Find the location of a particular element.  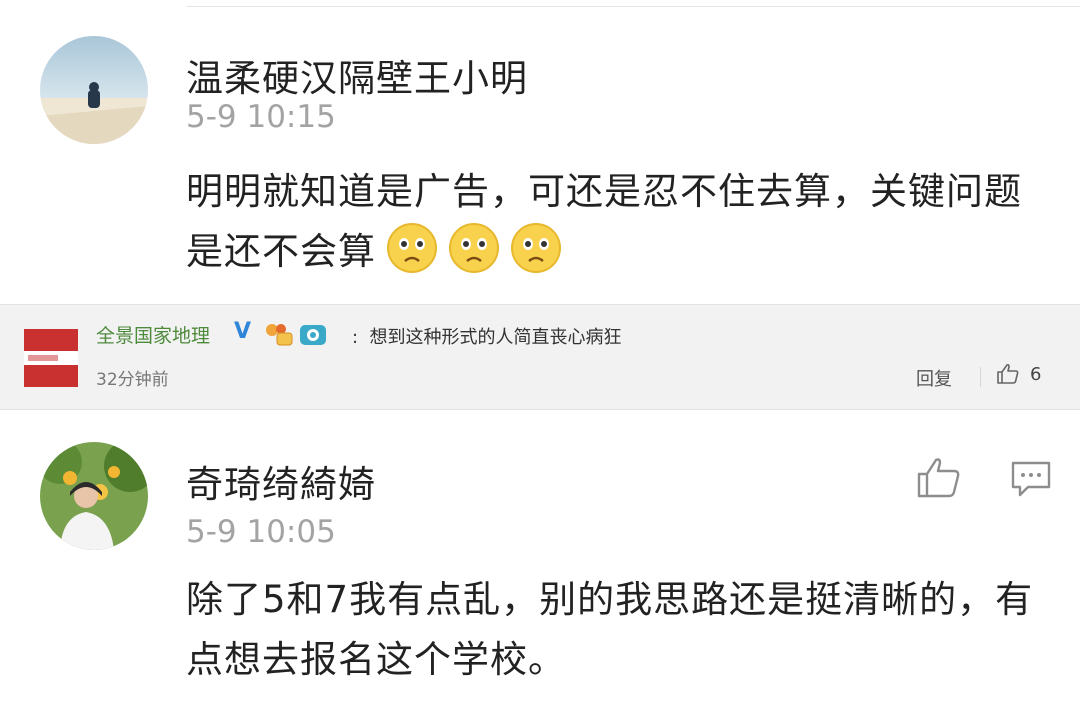

thumbs-up-icon is located at coordinates (1008, 373).